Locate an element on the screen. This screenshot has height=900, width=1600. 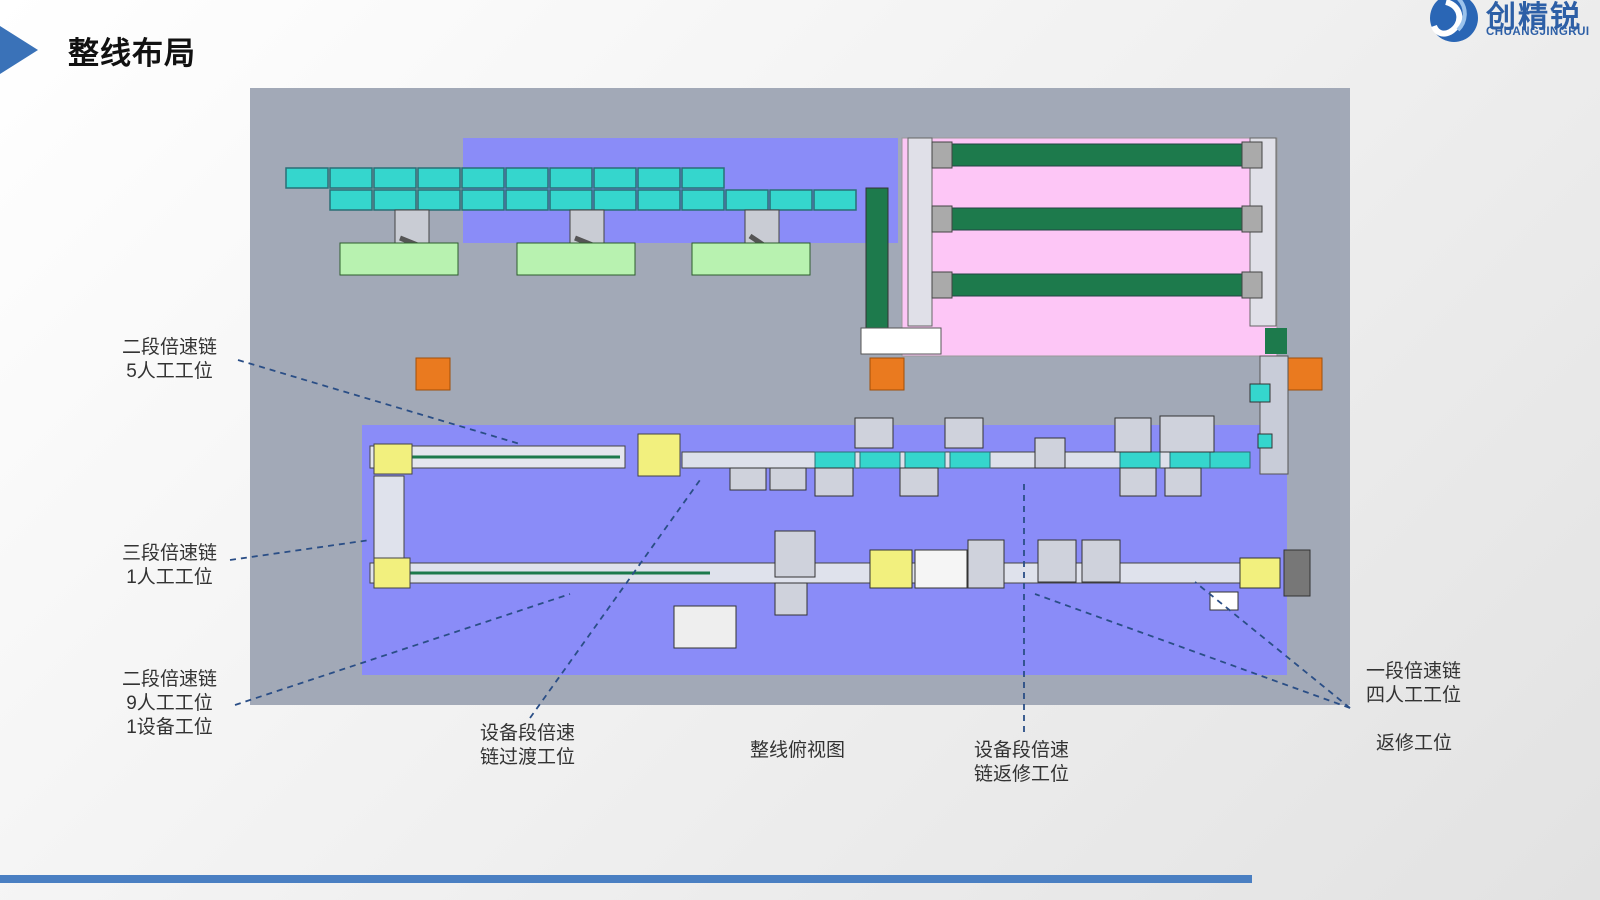
label-line: 三段倍速链 is located at coordinates (170, 553).